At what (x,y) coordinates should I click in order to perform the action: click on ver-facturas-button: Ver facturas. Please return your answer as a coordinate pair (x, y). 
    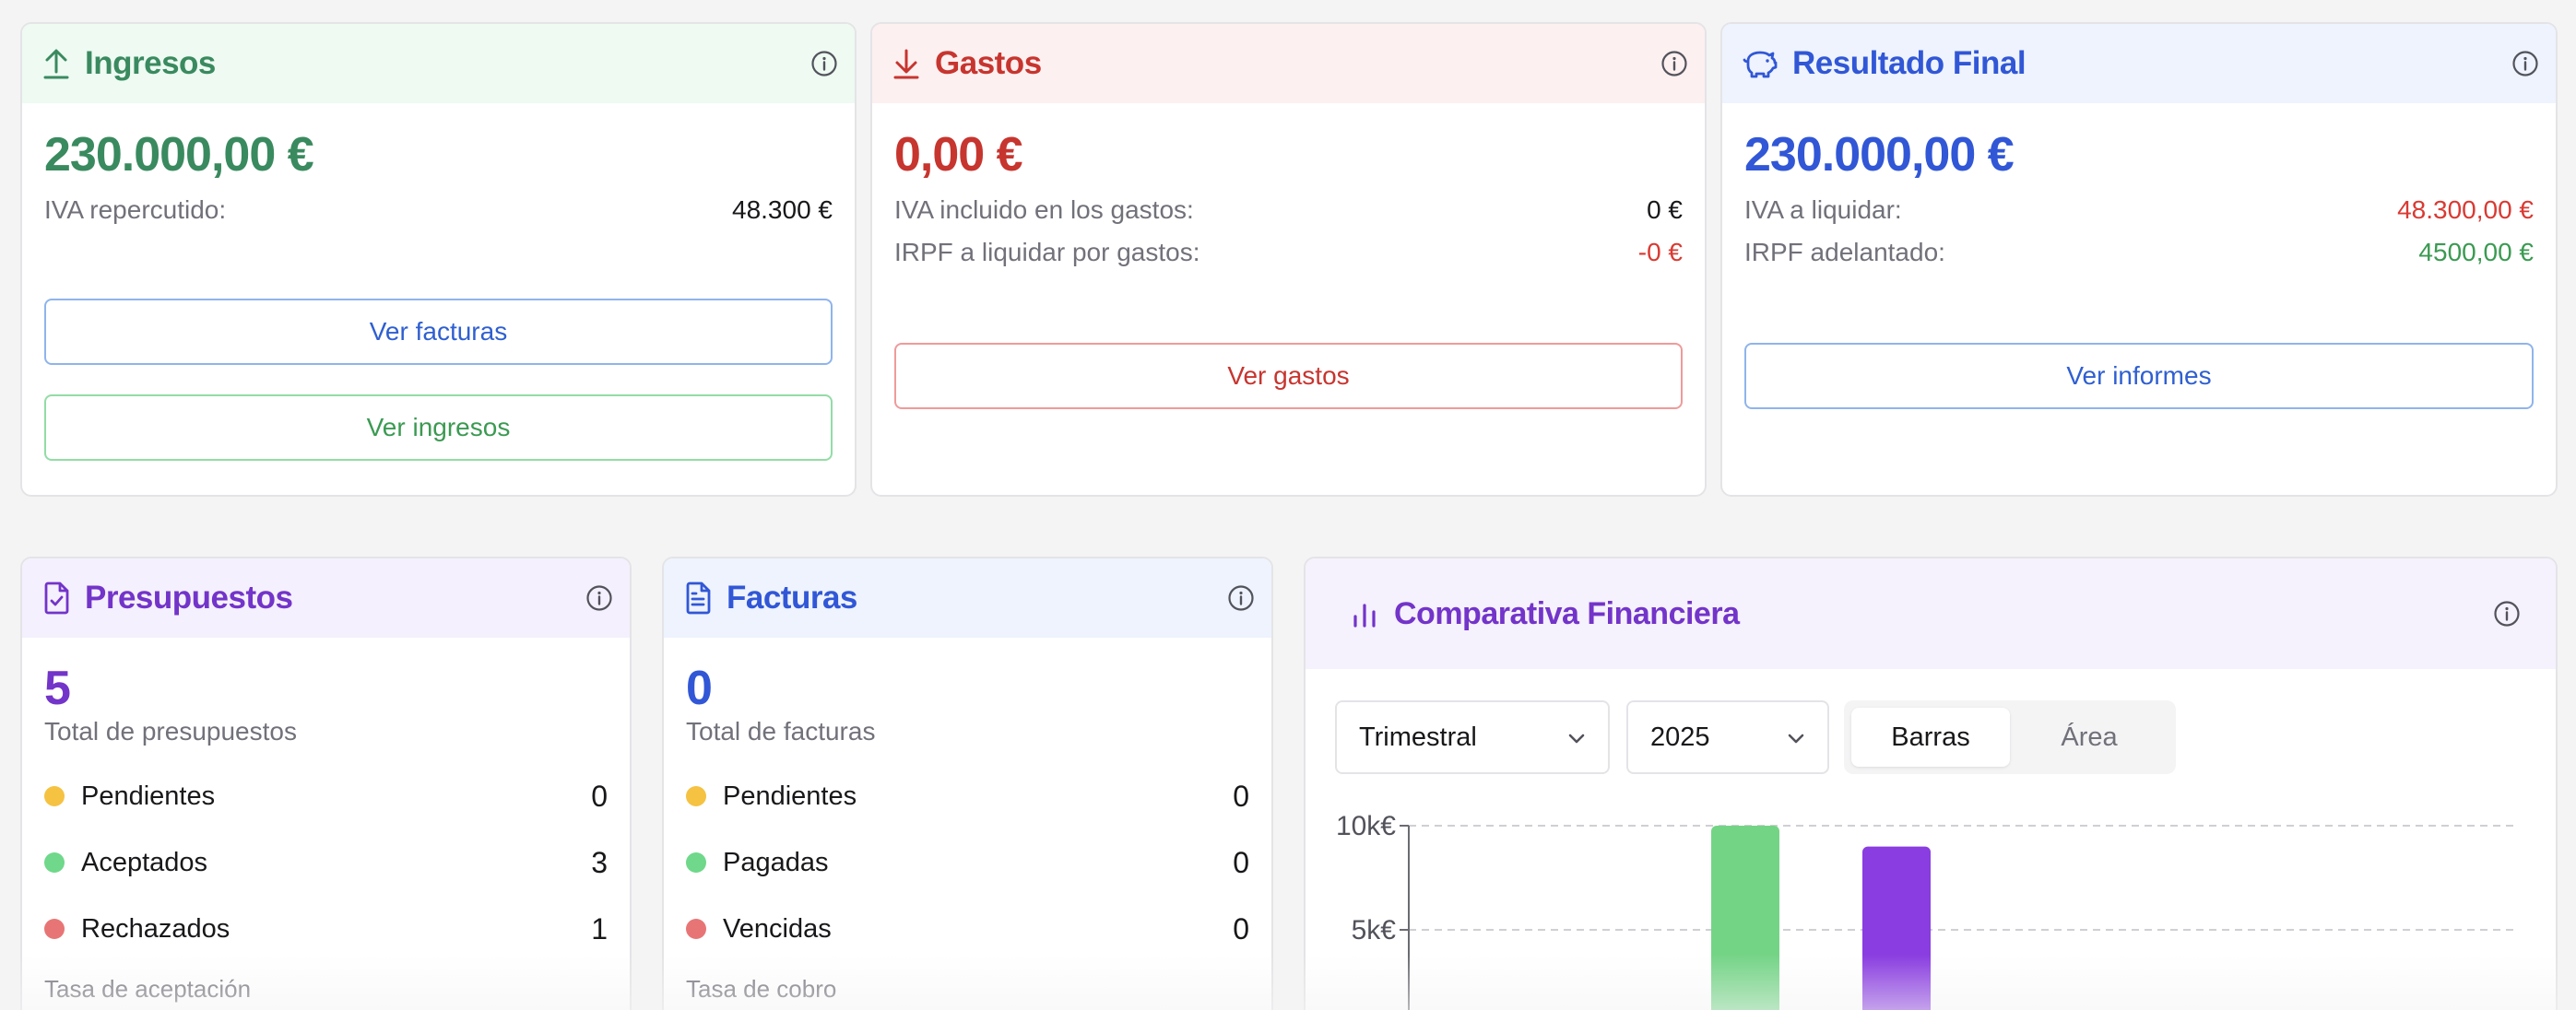
    Looking at the image, I should click on (438, 332).